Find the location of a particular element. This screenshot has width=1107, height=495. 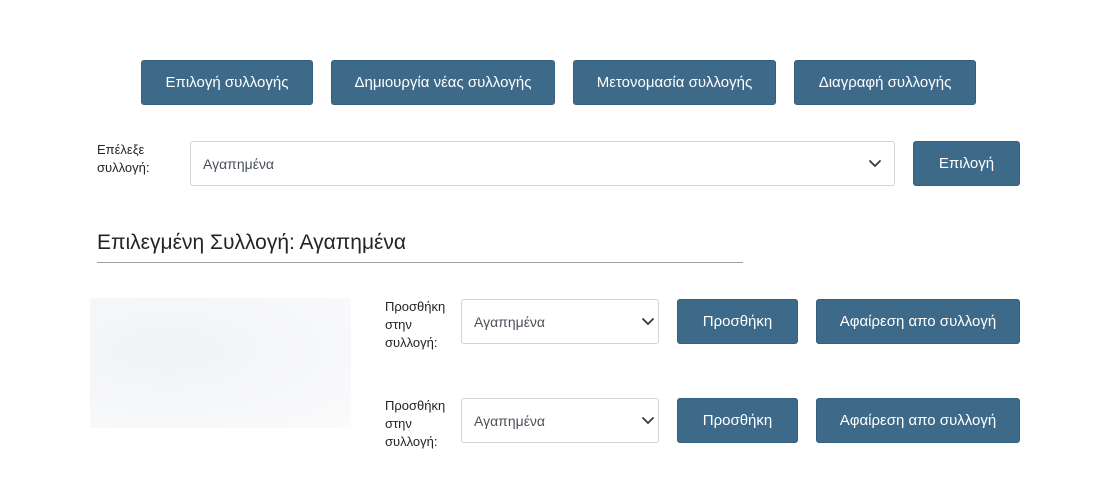

item-image is located at coordinates (220, 363).